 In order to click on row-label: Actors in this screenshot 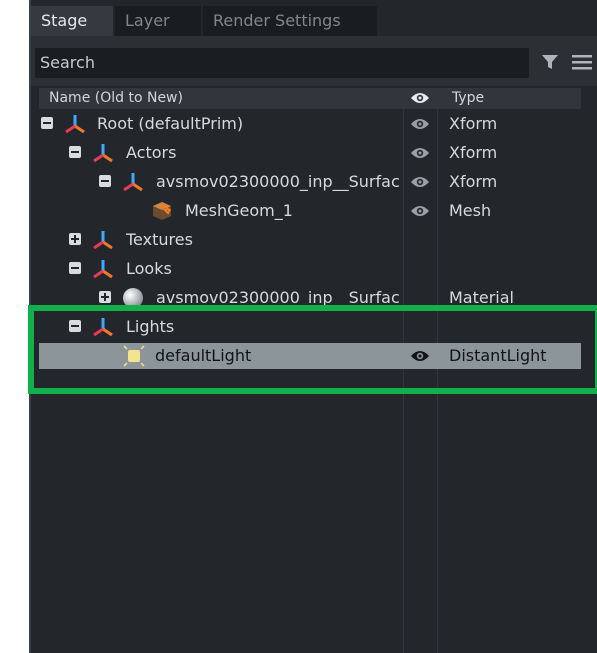, I will do `click(151, 152)`.